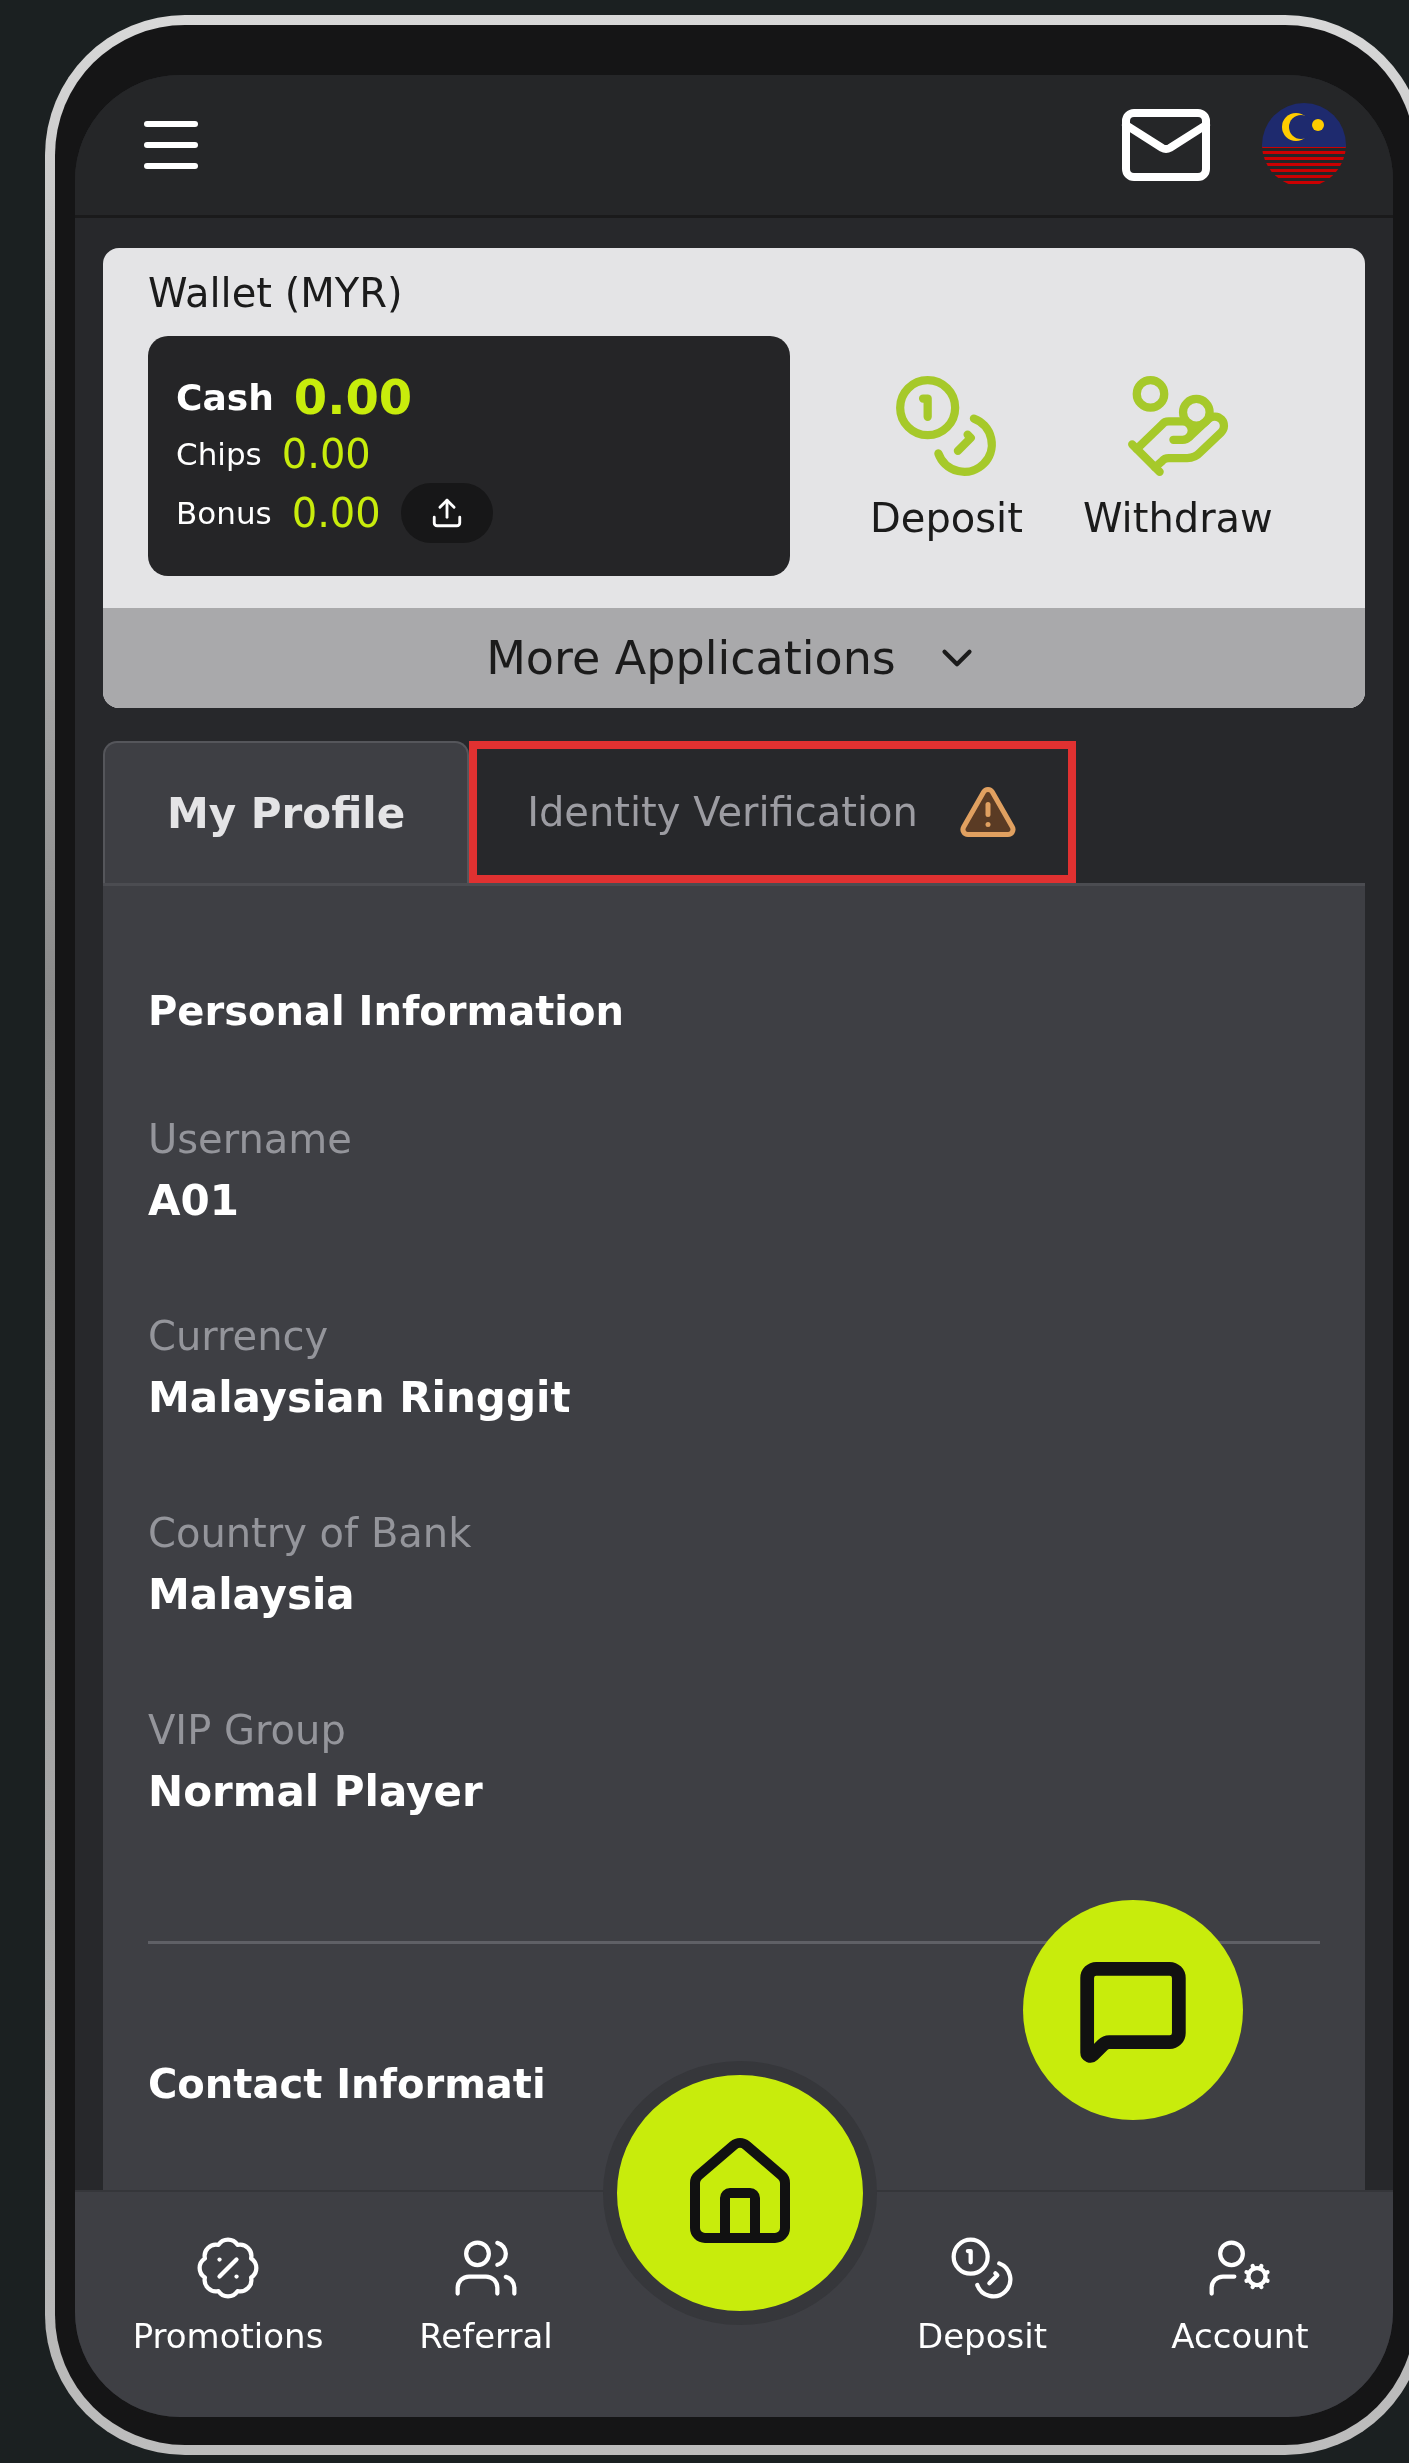 The image size is (1409, 2463). Describe the element at coordinates (286, 812) in the screenshot. I see `tab: My Profile` at that location.